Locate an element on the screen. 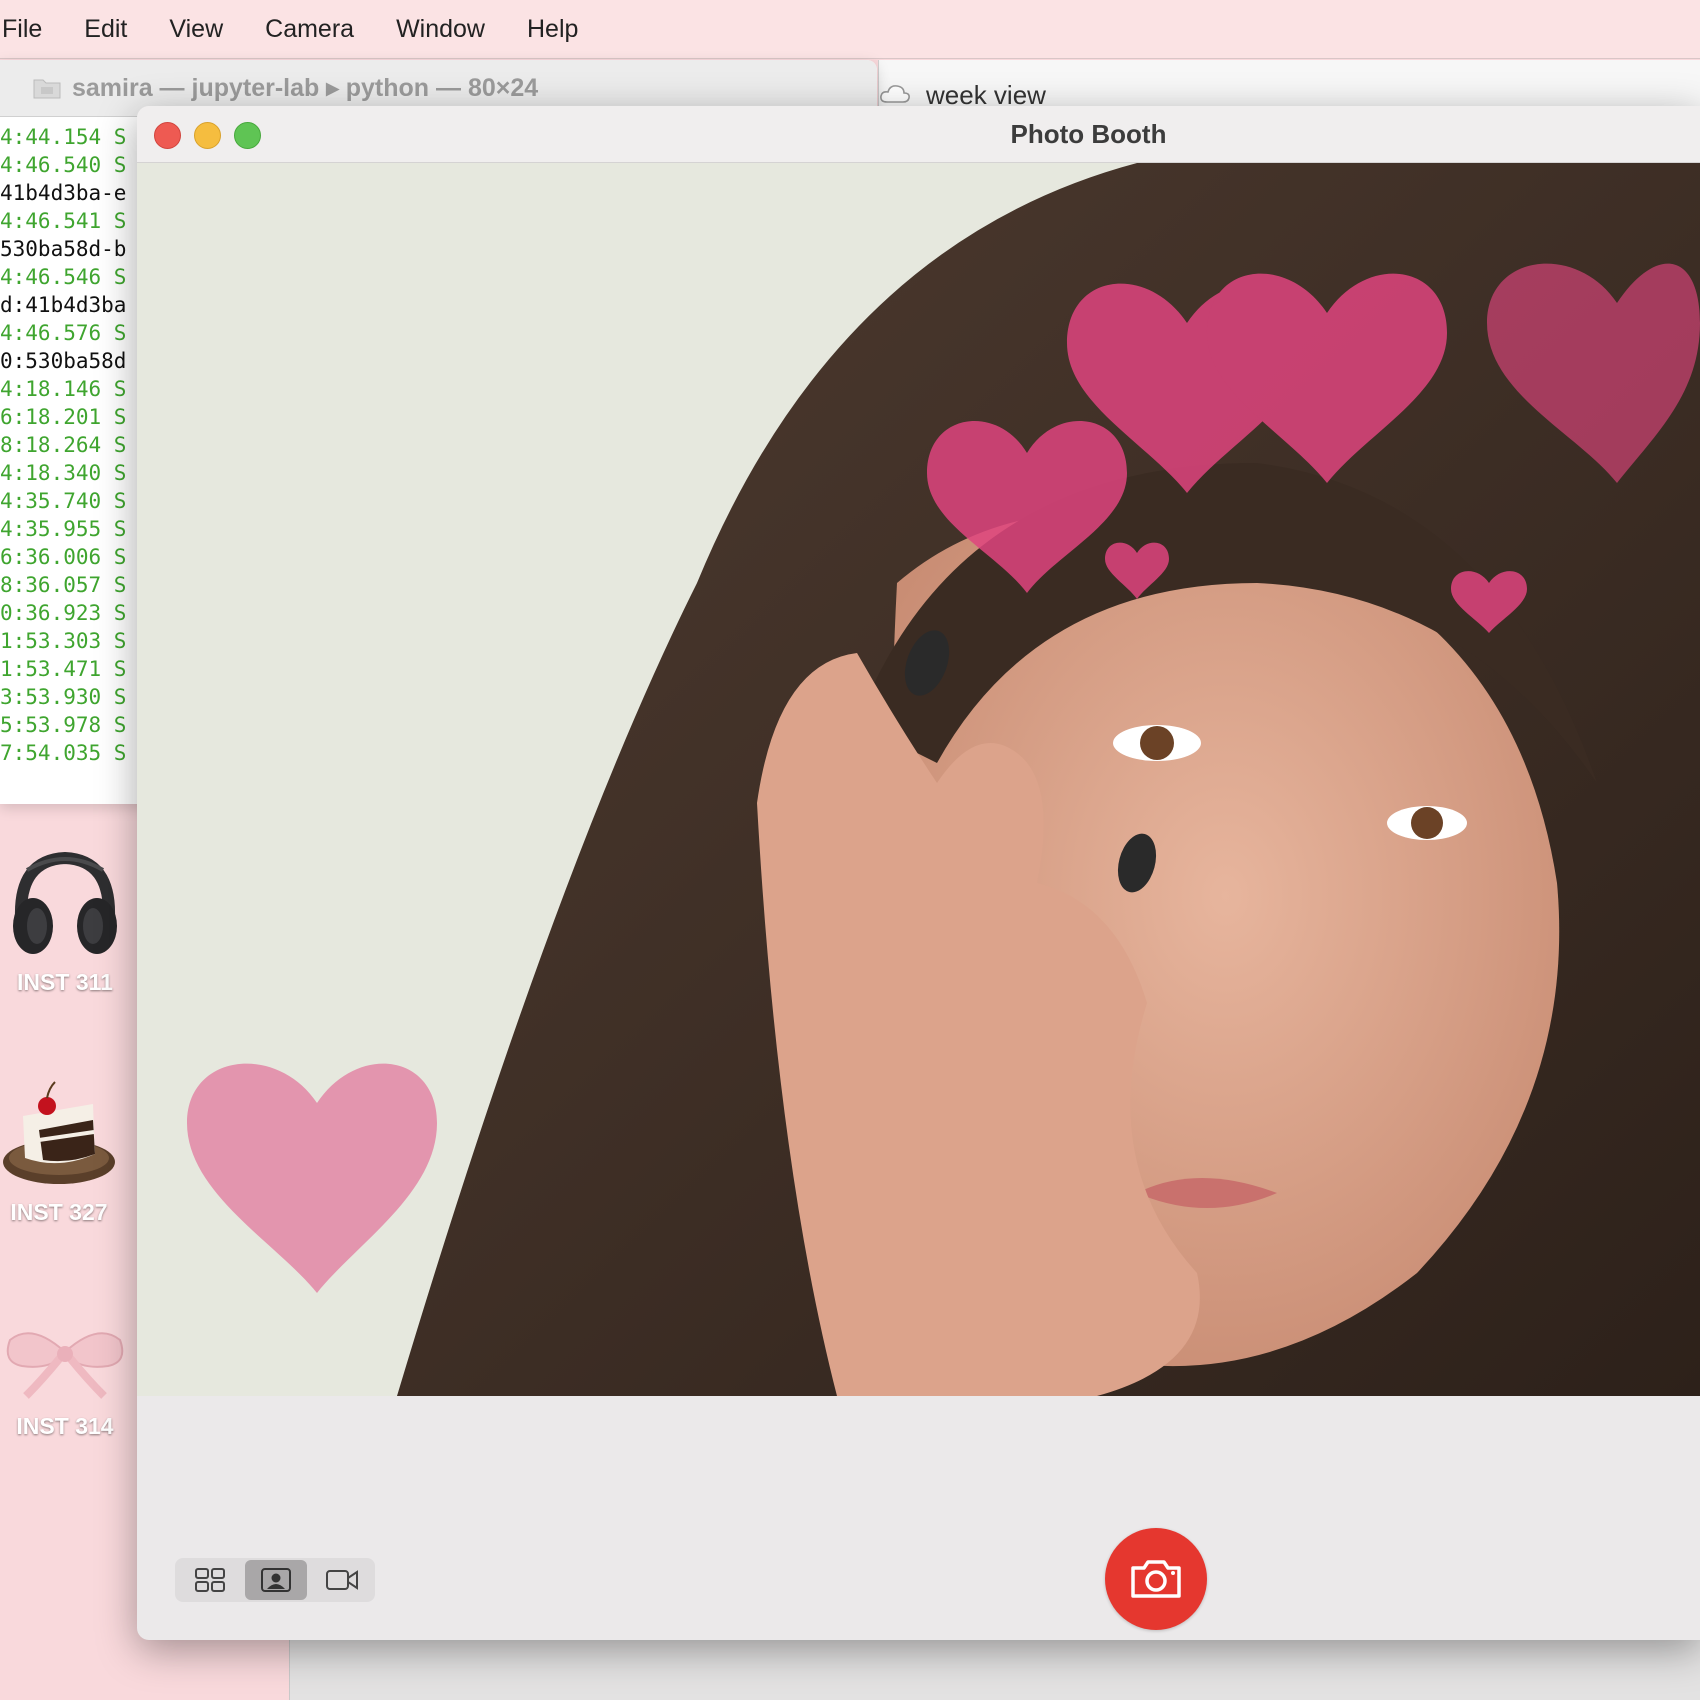  desktop-icon-inst-327: INST 327 is located at coordinates (62, 1152).